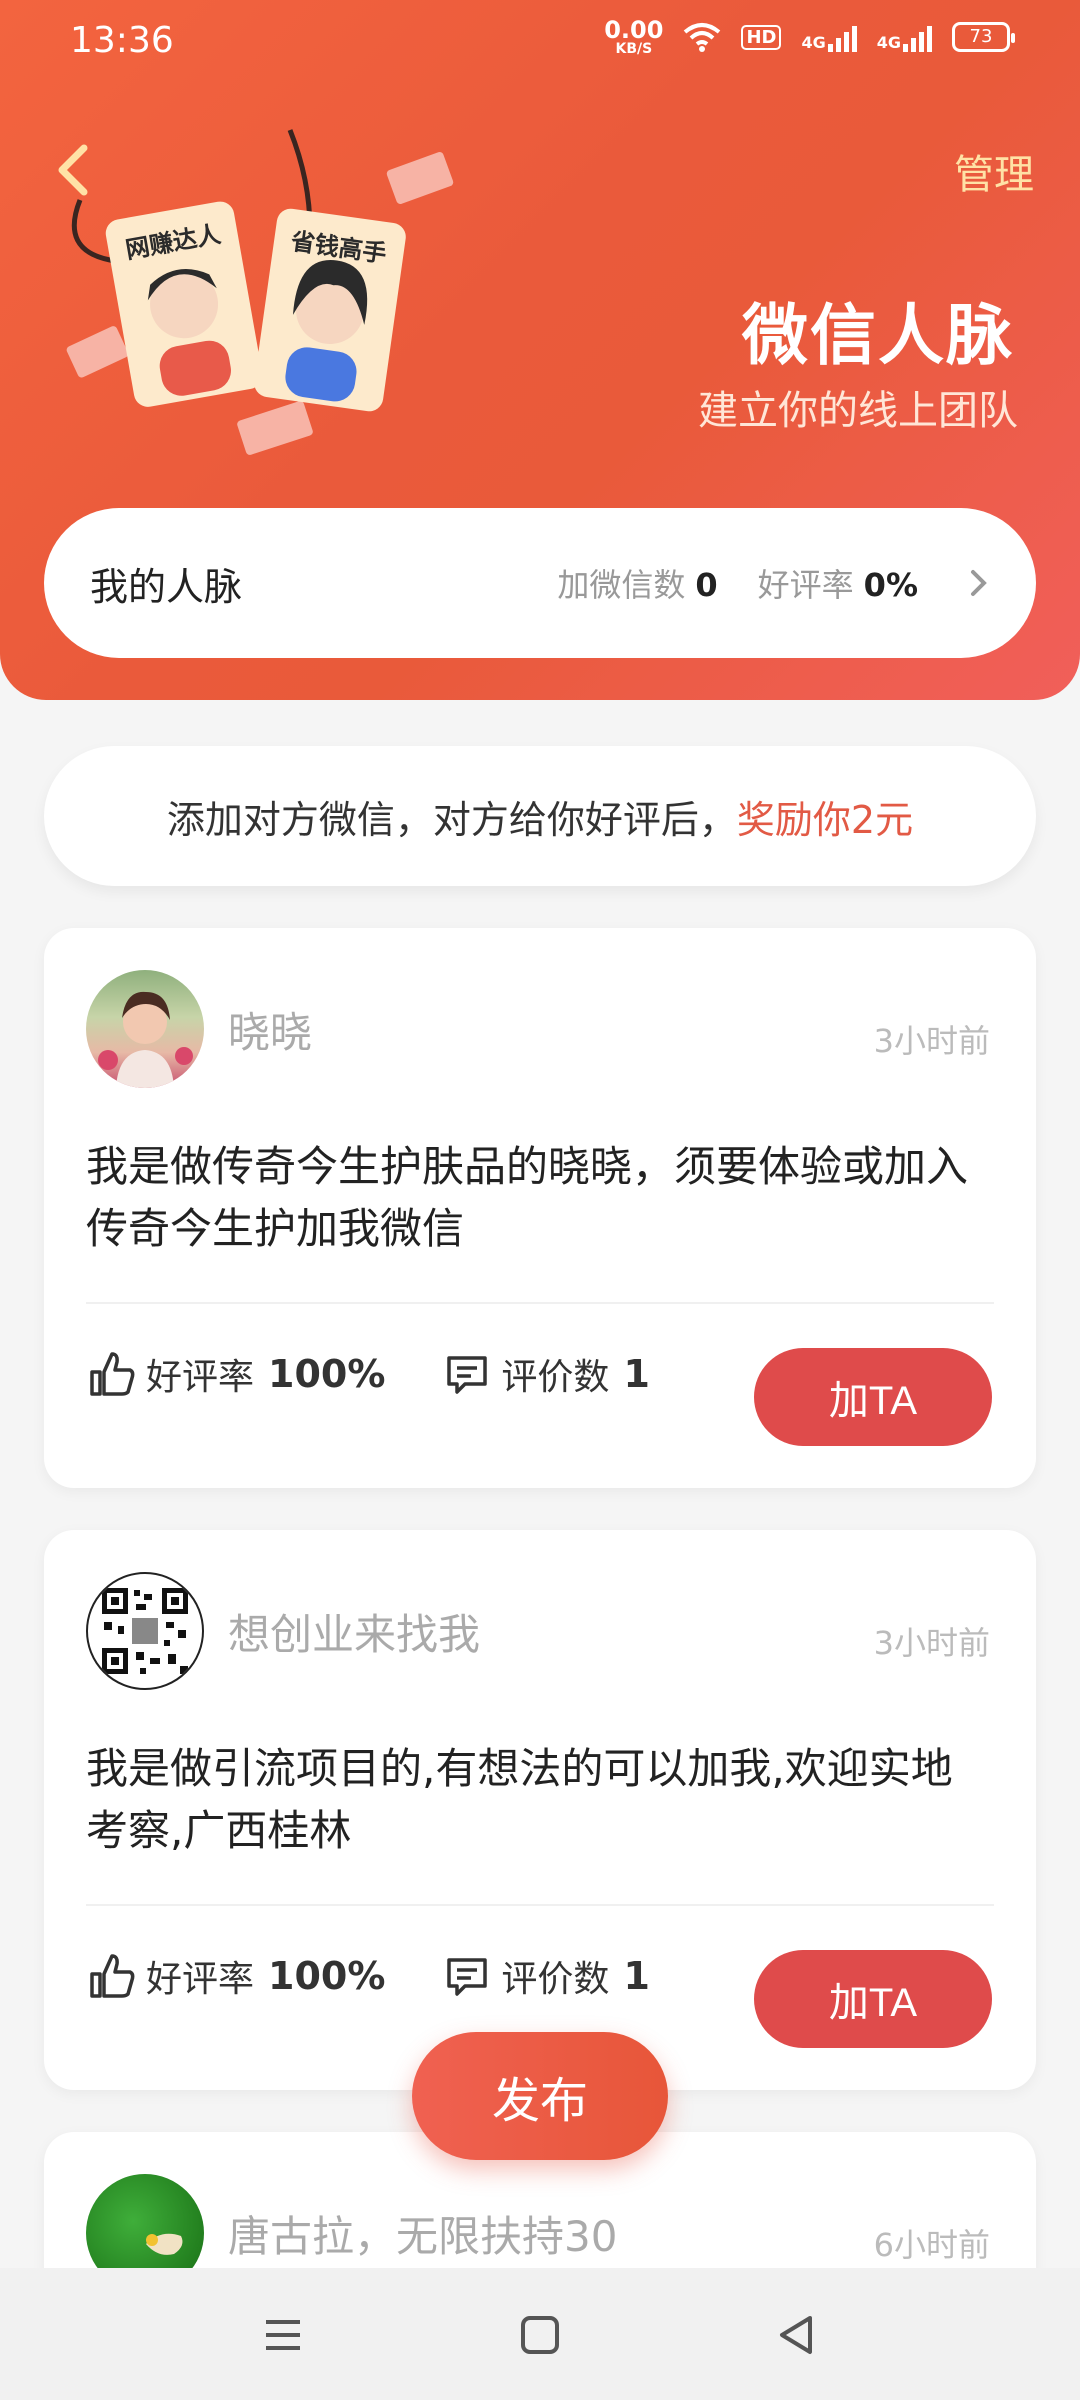 This screenshot has width=1080, height=2400. What do you see at coordinates (825, 819) in the screenshot?
I see `notice-reward: 奖励你2元` at bounding box center [825, 819].